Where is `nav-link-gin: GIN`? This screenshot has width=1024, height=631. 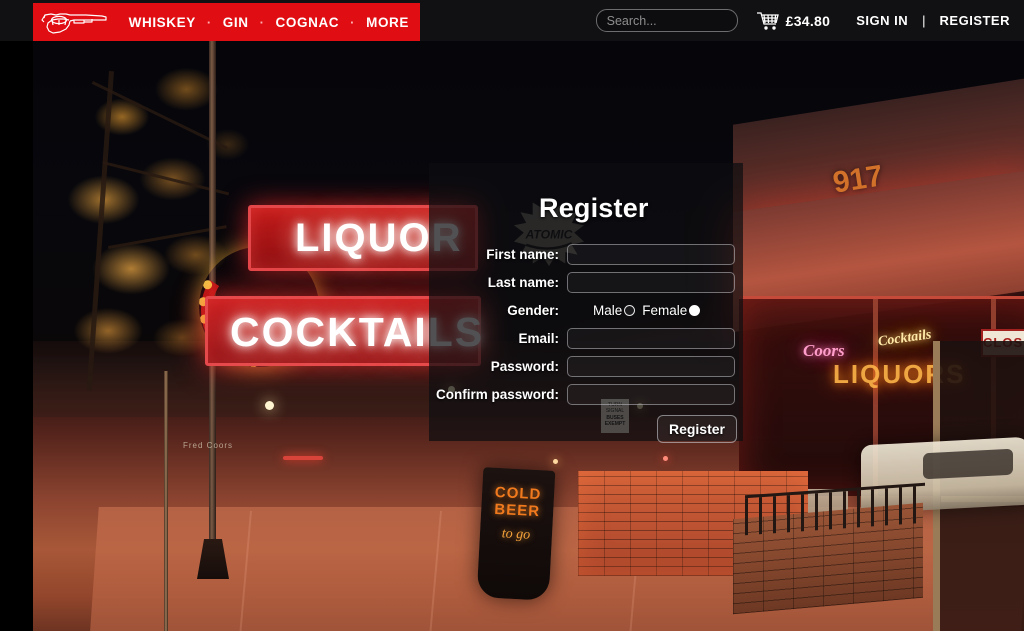 nav-link-gin: GIN is located at coordinates (236, 22).